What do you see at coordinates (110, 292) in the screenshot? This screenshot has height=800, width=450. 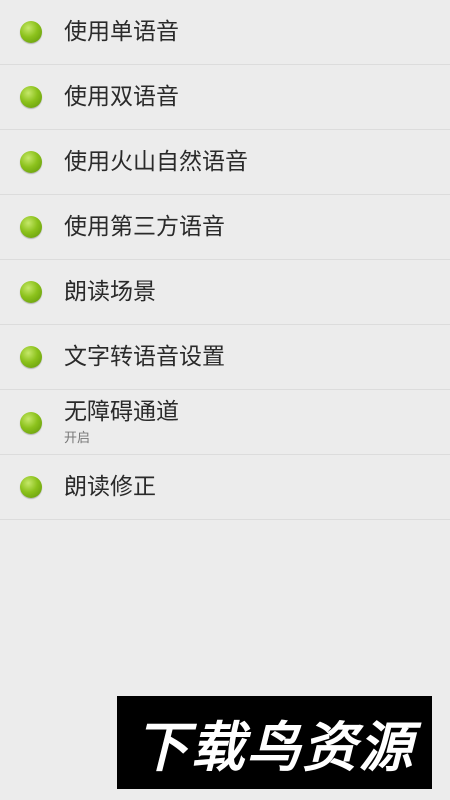 I see `list-item-label: 朗读场景` at bounding box center [110, 292].